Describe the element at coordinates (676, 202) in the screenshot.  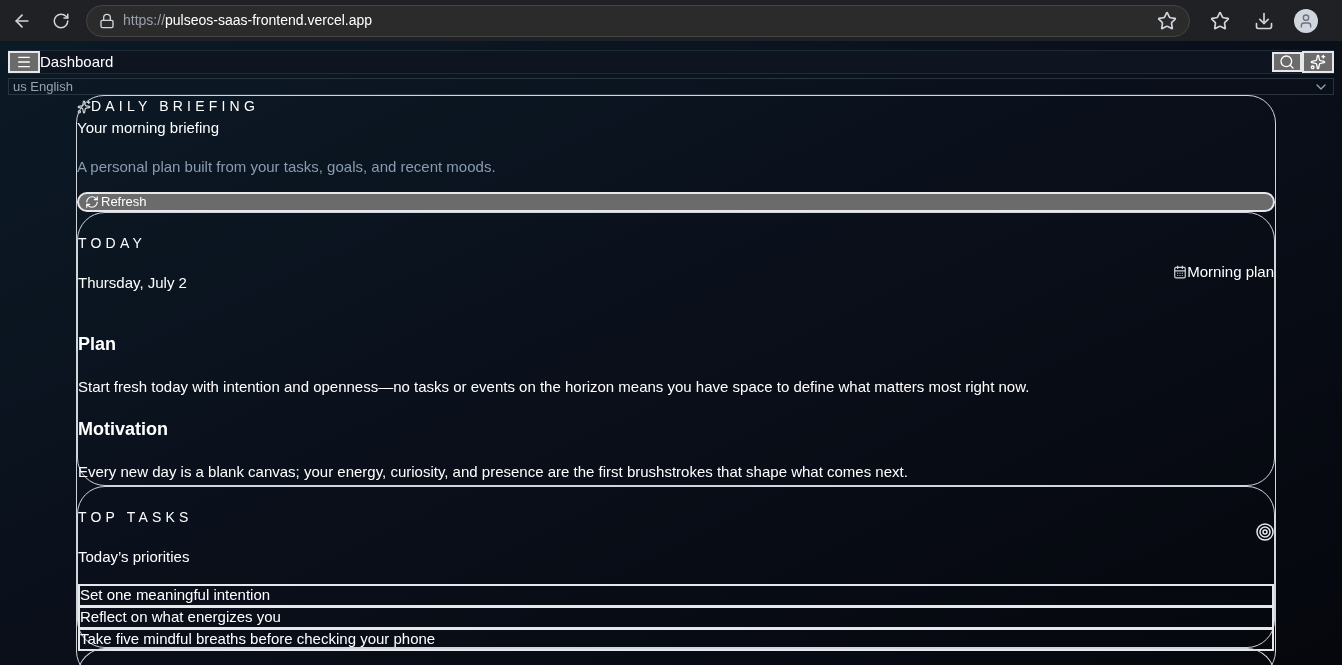
I see `refresh-button: Refresh` at that location.